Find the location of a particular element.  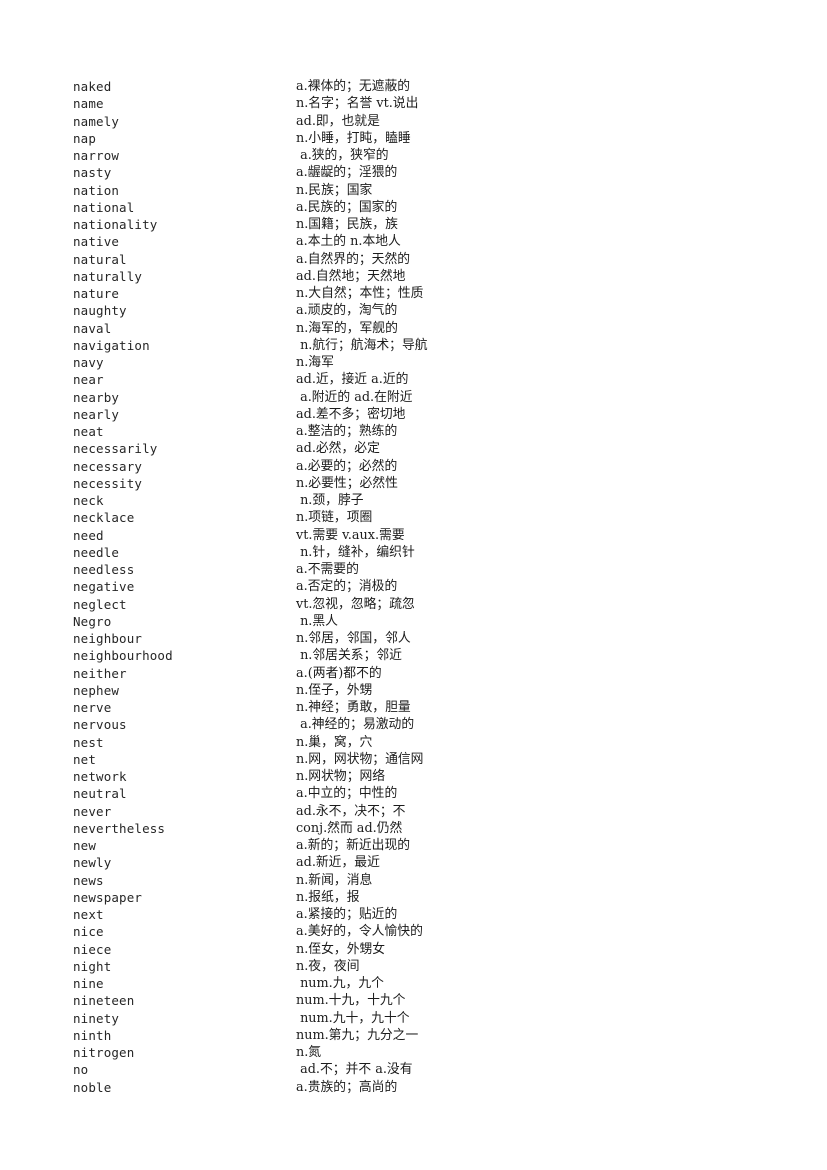

vocabulary-entry-row: naturally ad.自然地；天然地 is located at coordinates (413, 276).